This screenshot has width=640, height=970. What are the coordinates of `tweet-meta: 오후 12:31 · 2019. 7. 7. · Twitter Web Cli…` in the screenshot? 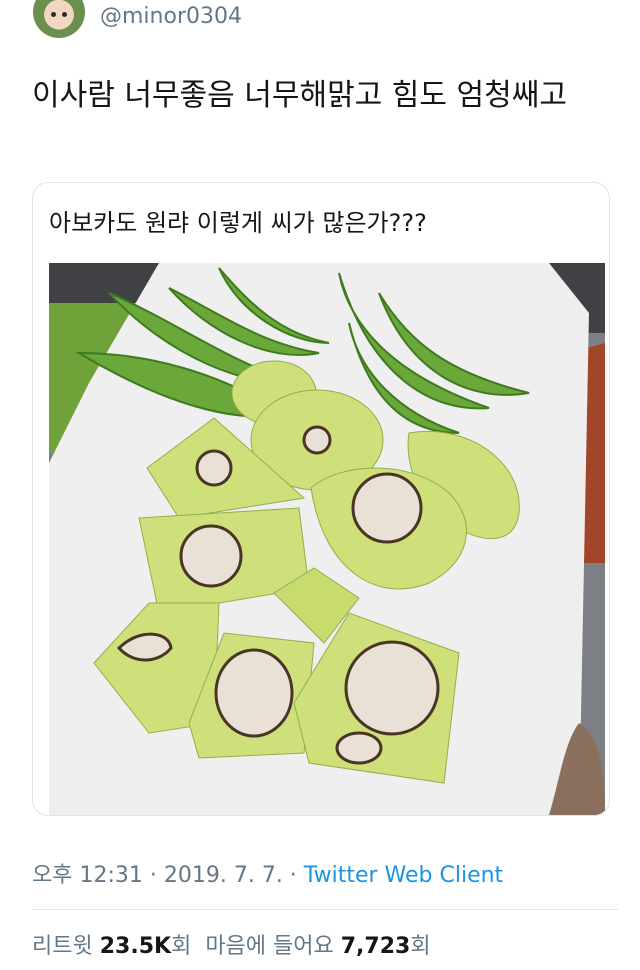 It's located at (267, 873).